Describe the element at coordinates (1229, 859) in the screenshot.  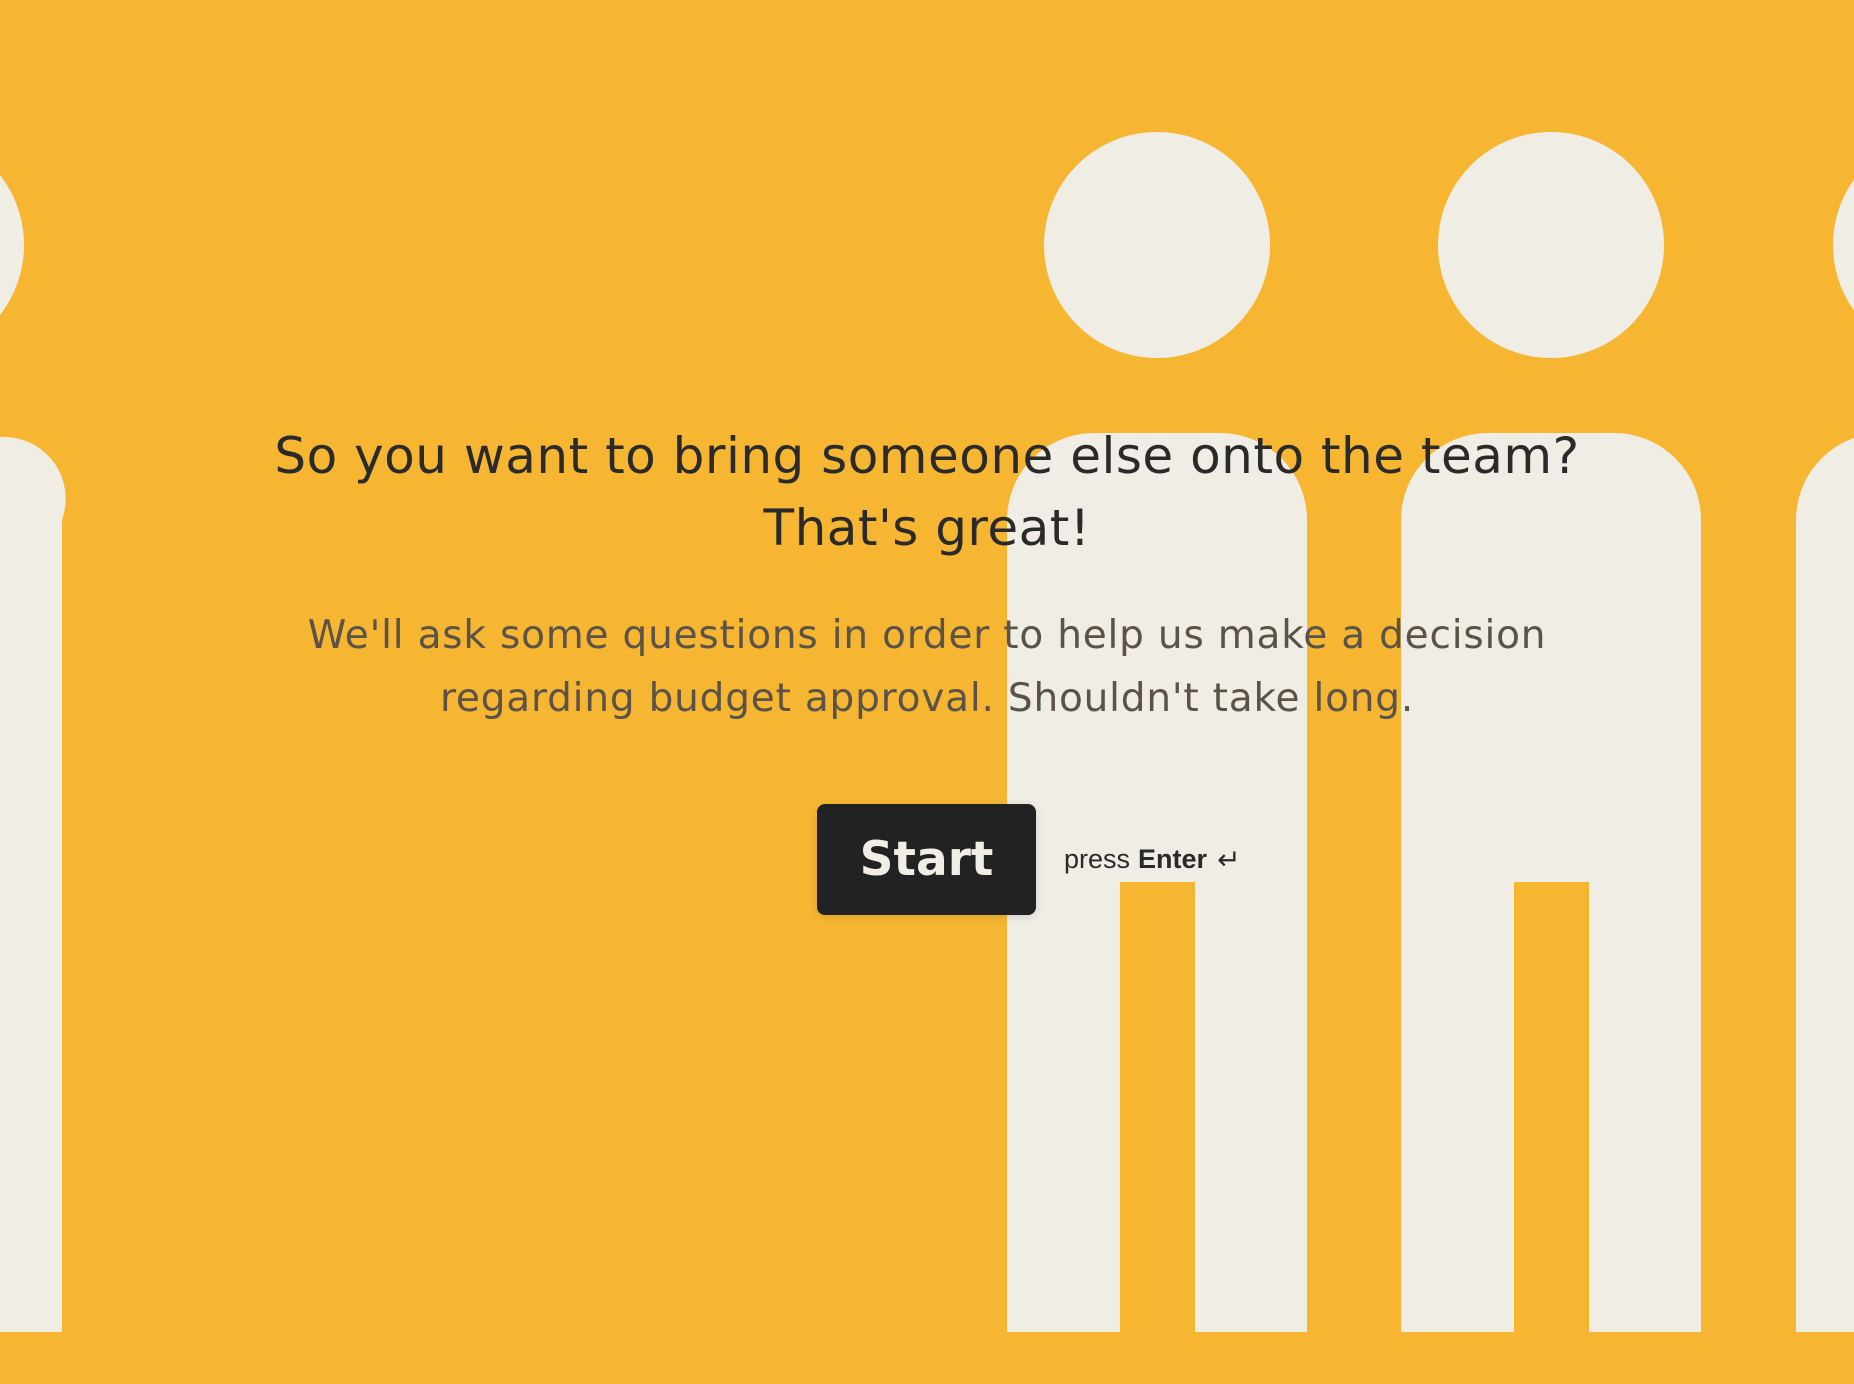
I see `return-key-icon: ↵` at that location.